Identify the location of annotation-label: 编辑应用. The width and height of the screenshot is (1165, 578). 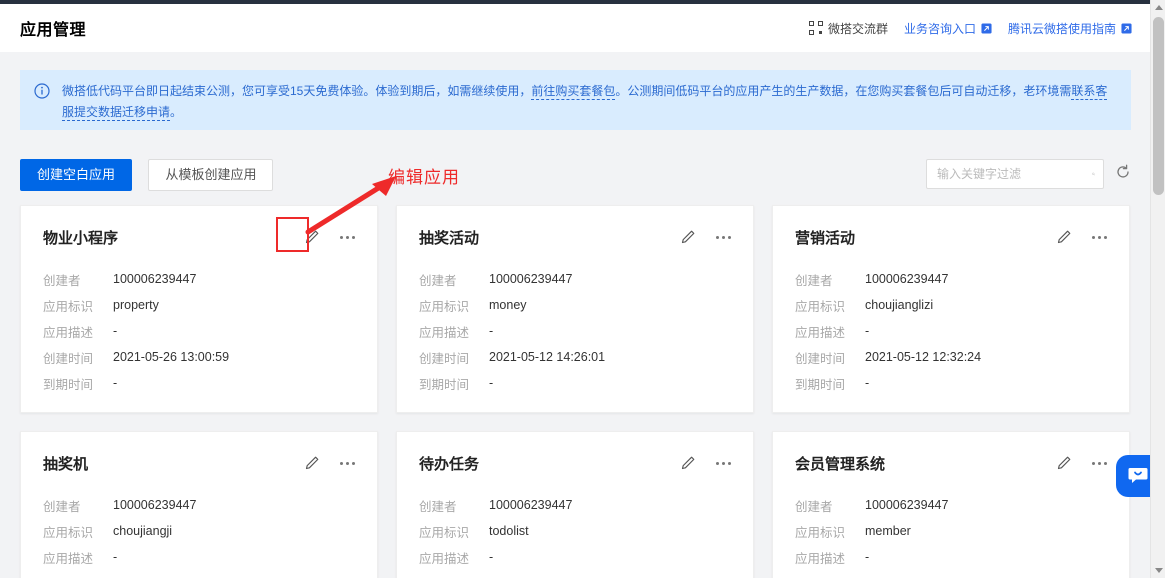
(424, 177).